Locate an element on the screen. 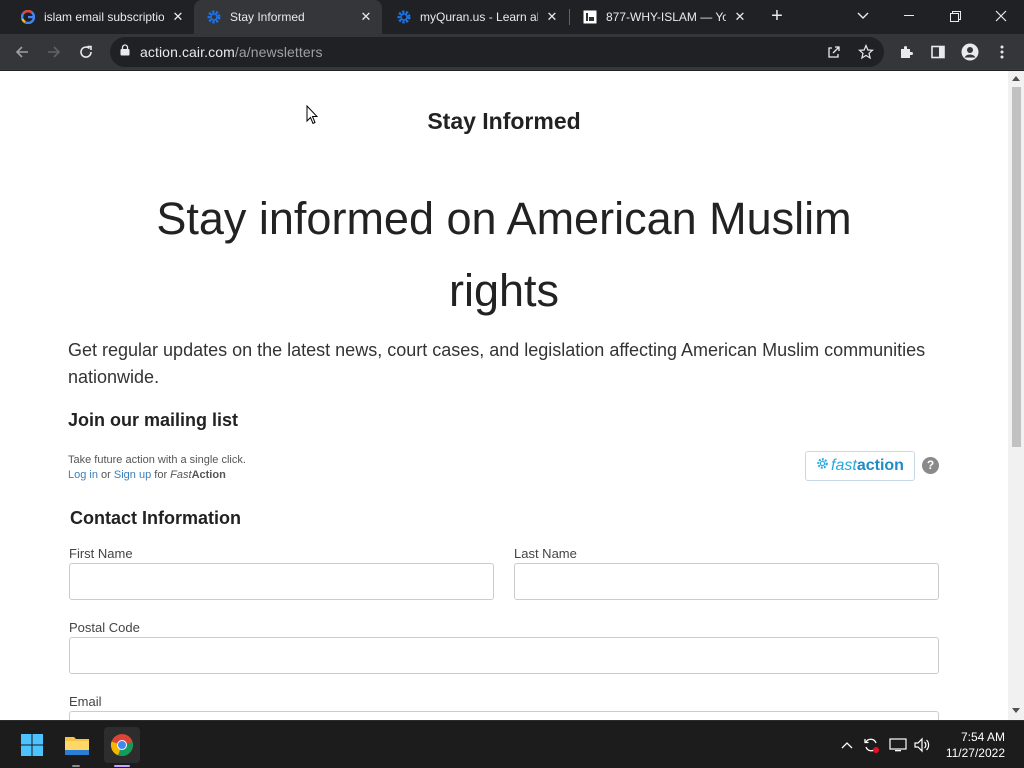  close-window-button is located at coordinates (1001, 16).